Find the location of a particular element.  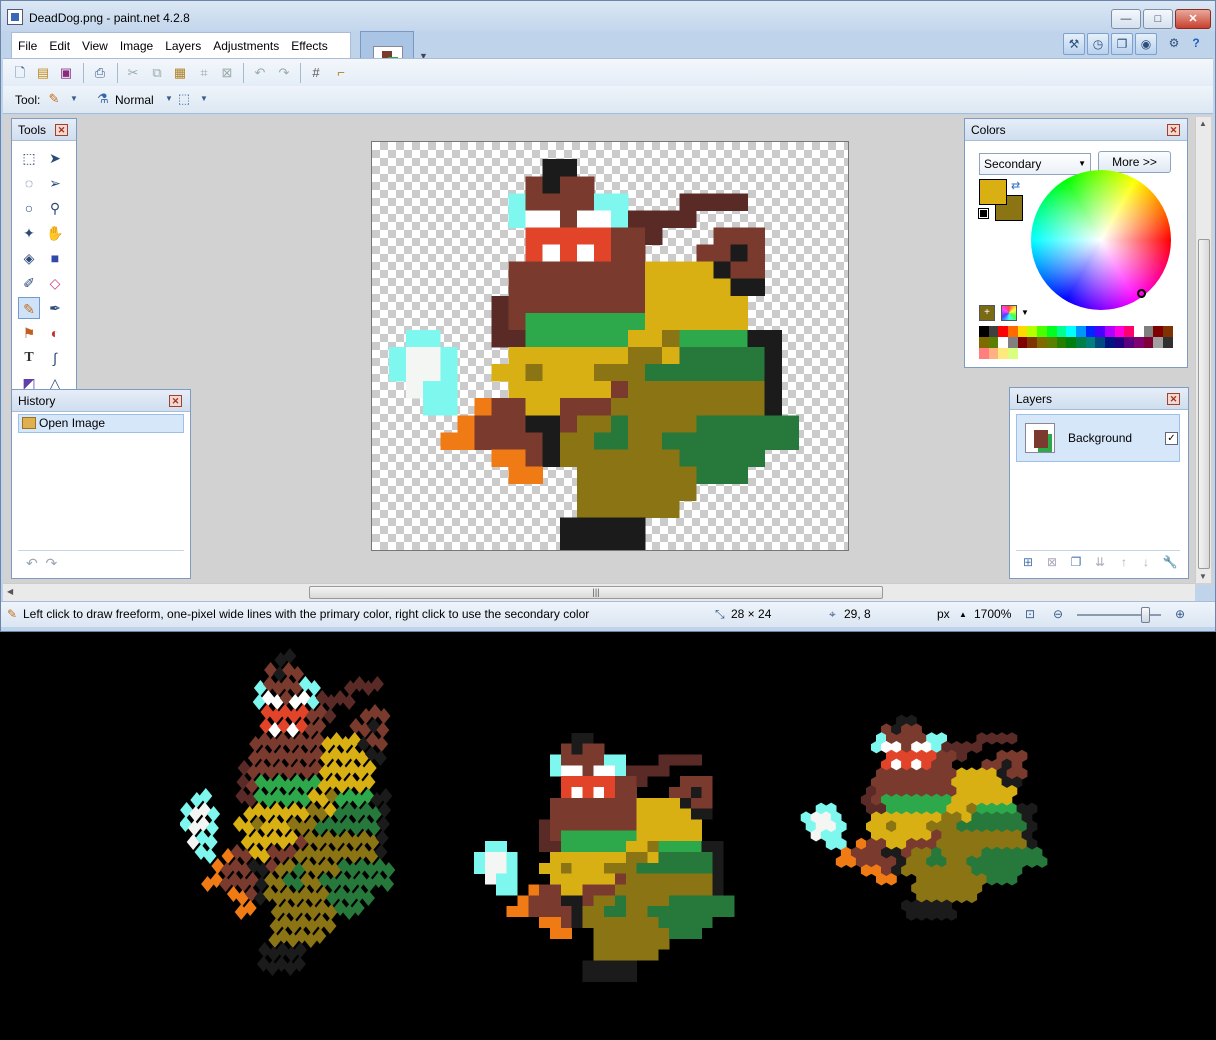

layer-row: Background ✓ is located at coordinates (1098, 438).